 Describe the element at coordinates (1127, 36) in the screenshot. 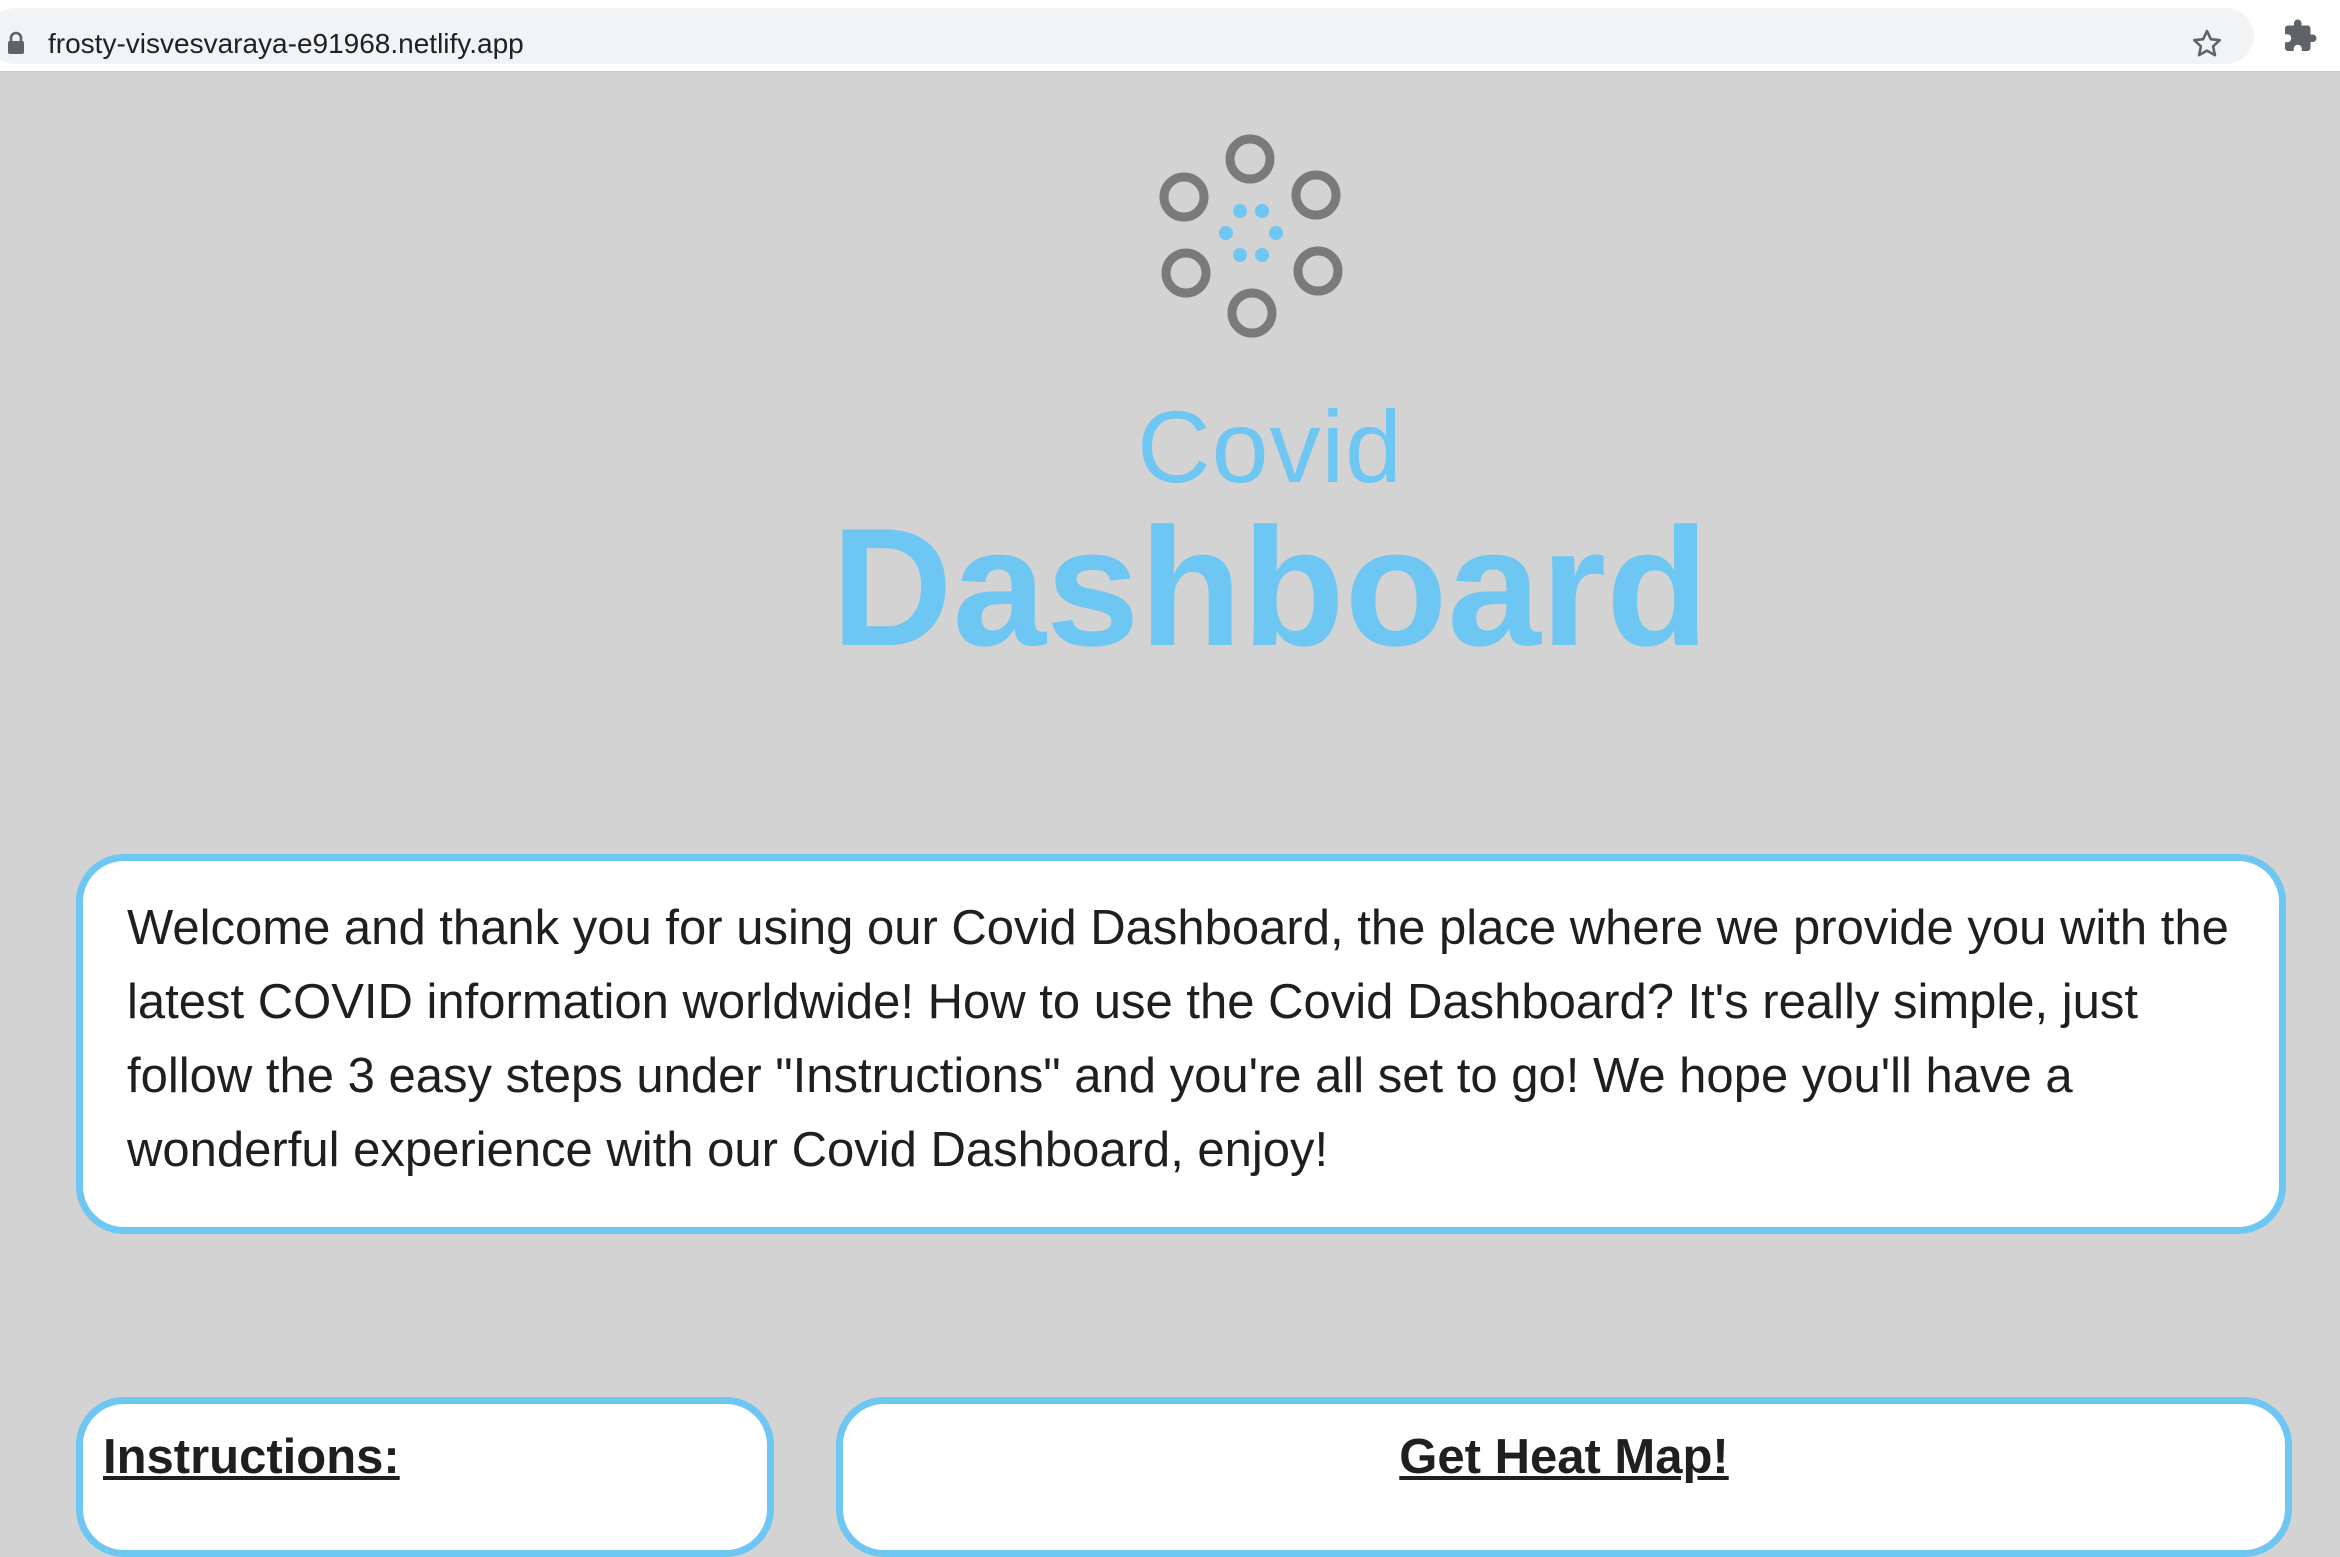

I see `address-bar: frosty-visvesvaraya-e91968.netlify.app` at that location.